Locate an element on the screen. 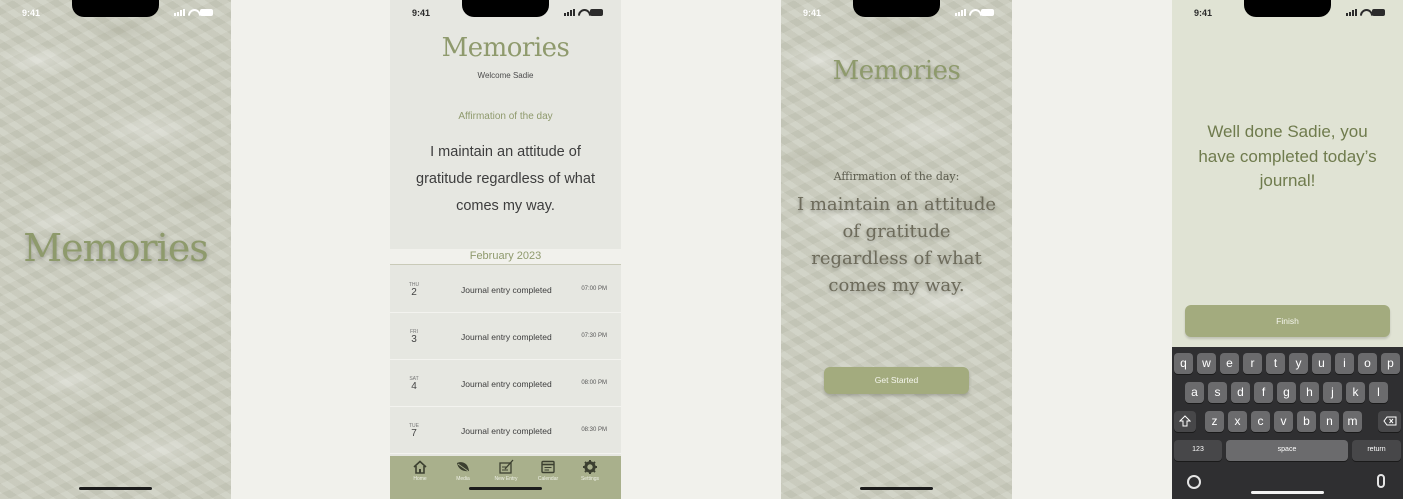 This screenshot has width=1403, height=499. battery-icon is located at coordinates (1378, 12).